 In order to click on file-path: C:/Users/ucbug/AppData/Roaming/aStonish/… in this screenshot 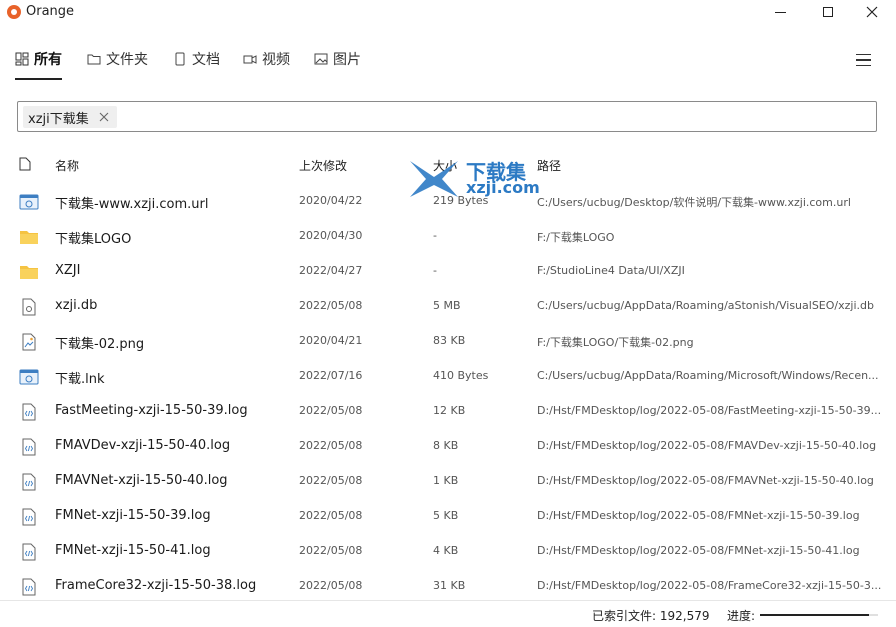, I will do `click(705, 305)`.